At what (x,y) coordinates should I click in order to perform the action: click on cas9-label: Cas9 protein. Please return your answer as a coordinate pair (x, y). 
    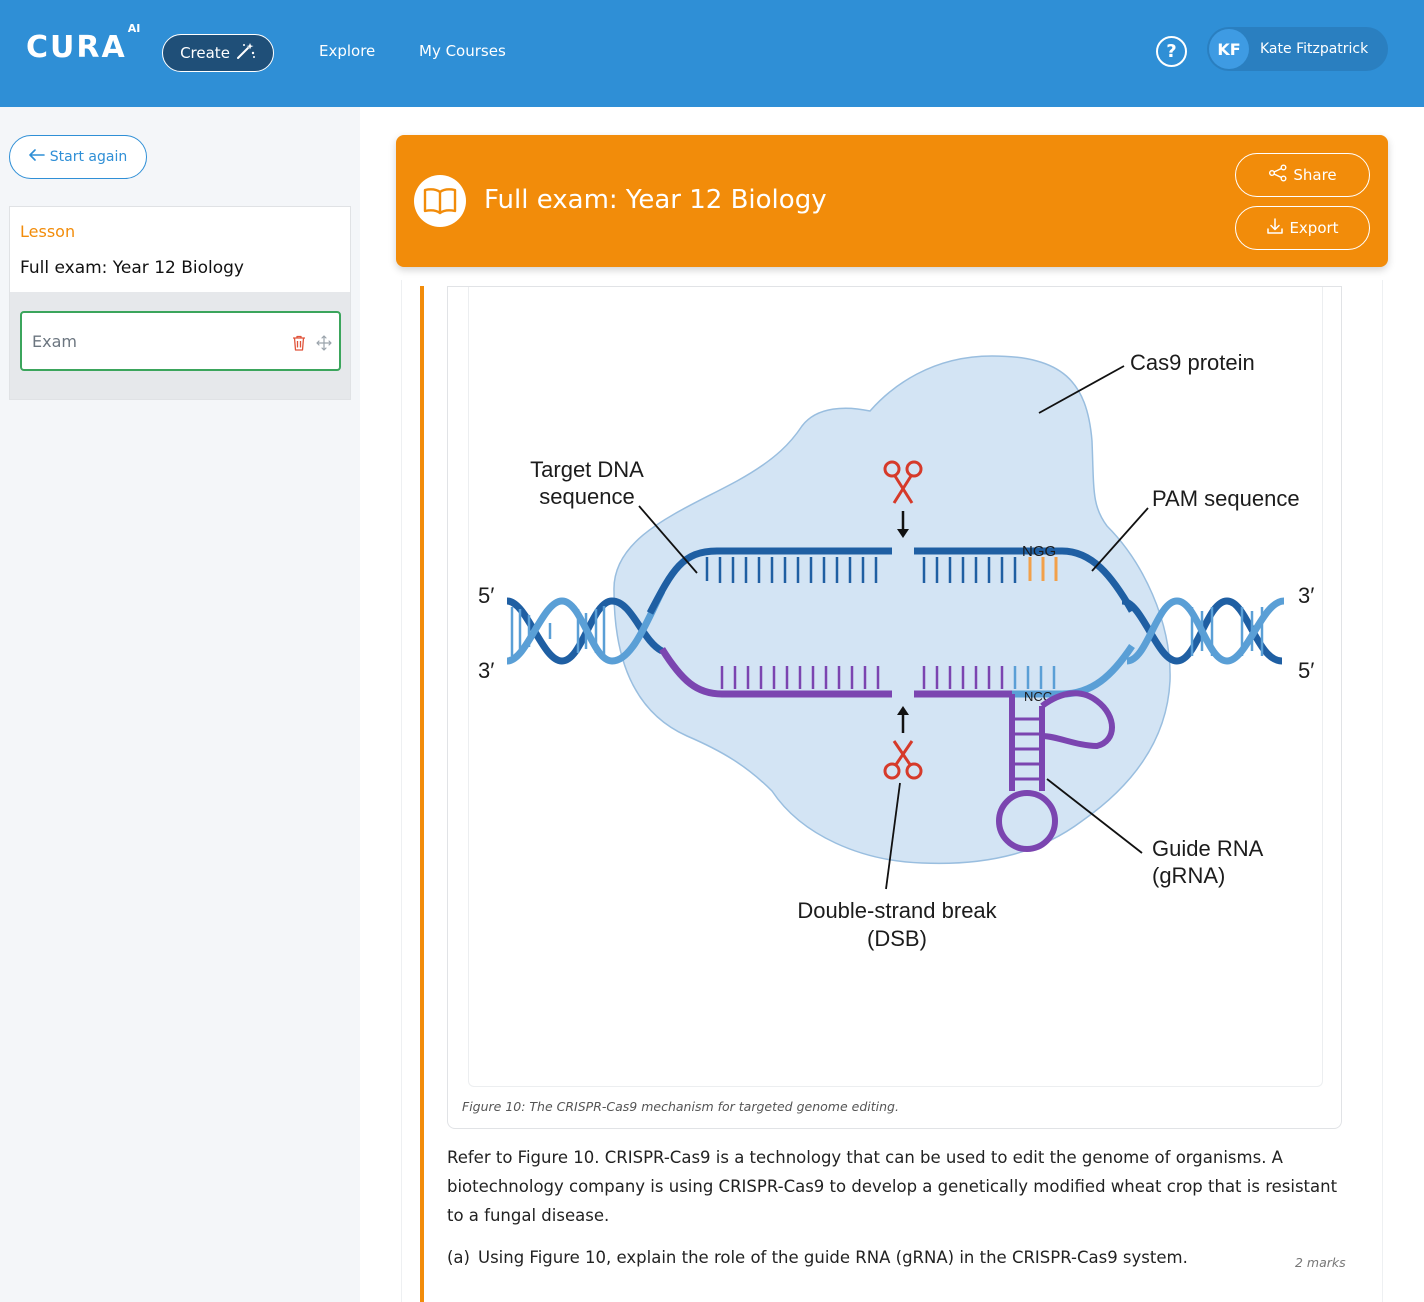
    Looking at the image, I should click on (1192, 362).